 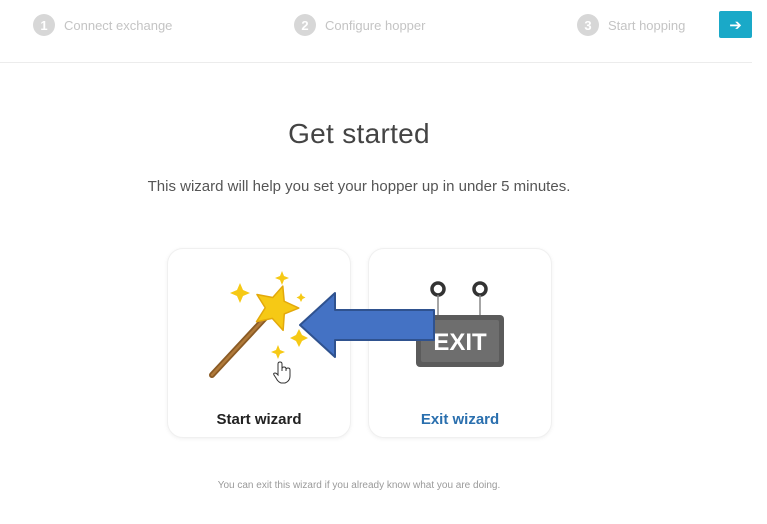 What do you see at coordinates (359, 133) in the screenshot?
I see `page-title: Get started` at bounding box center [359, 133].